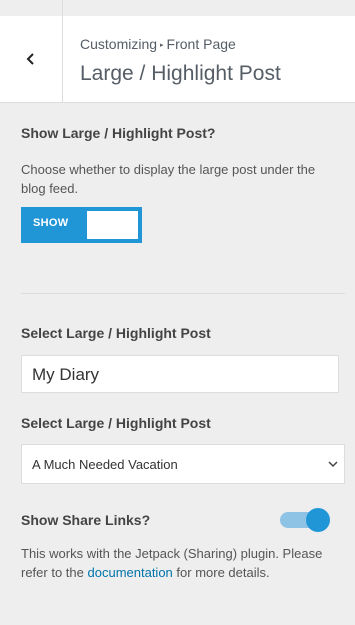  What do you see at coordinates (180, 73) in the screenshot?
I see `panel-title: Large / Highlight Post` at bounding box center [180, 73].